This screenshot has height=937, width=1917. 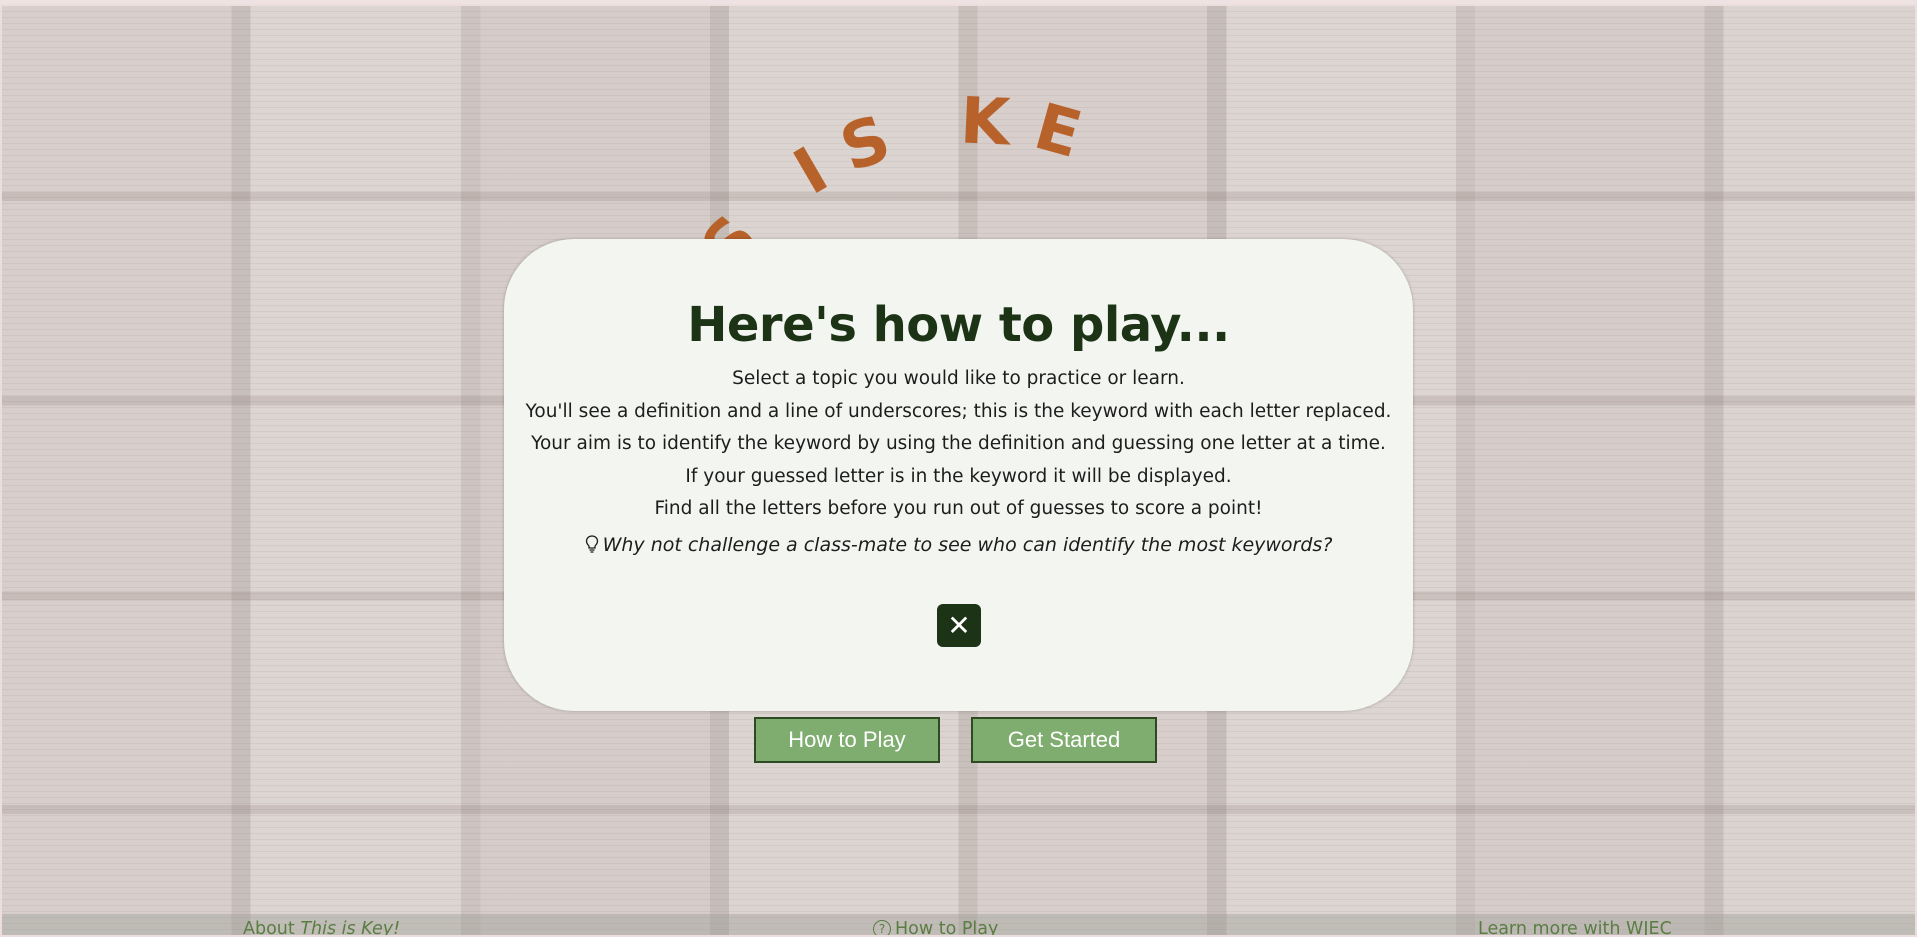 What do you see at coordinates (1575, 927) in the screenshot?
I see `footer-wjec-link: Learn more with WJEC` at bounding box center [1575, 927].